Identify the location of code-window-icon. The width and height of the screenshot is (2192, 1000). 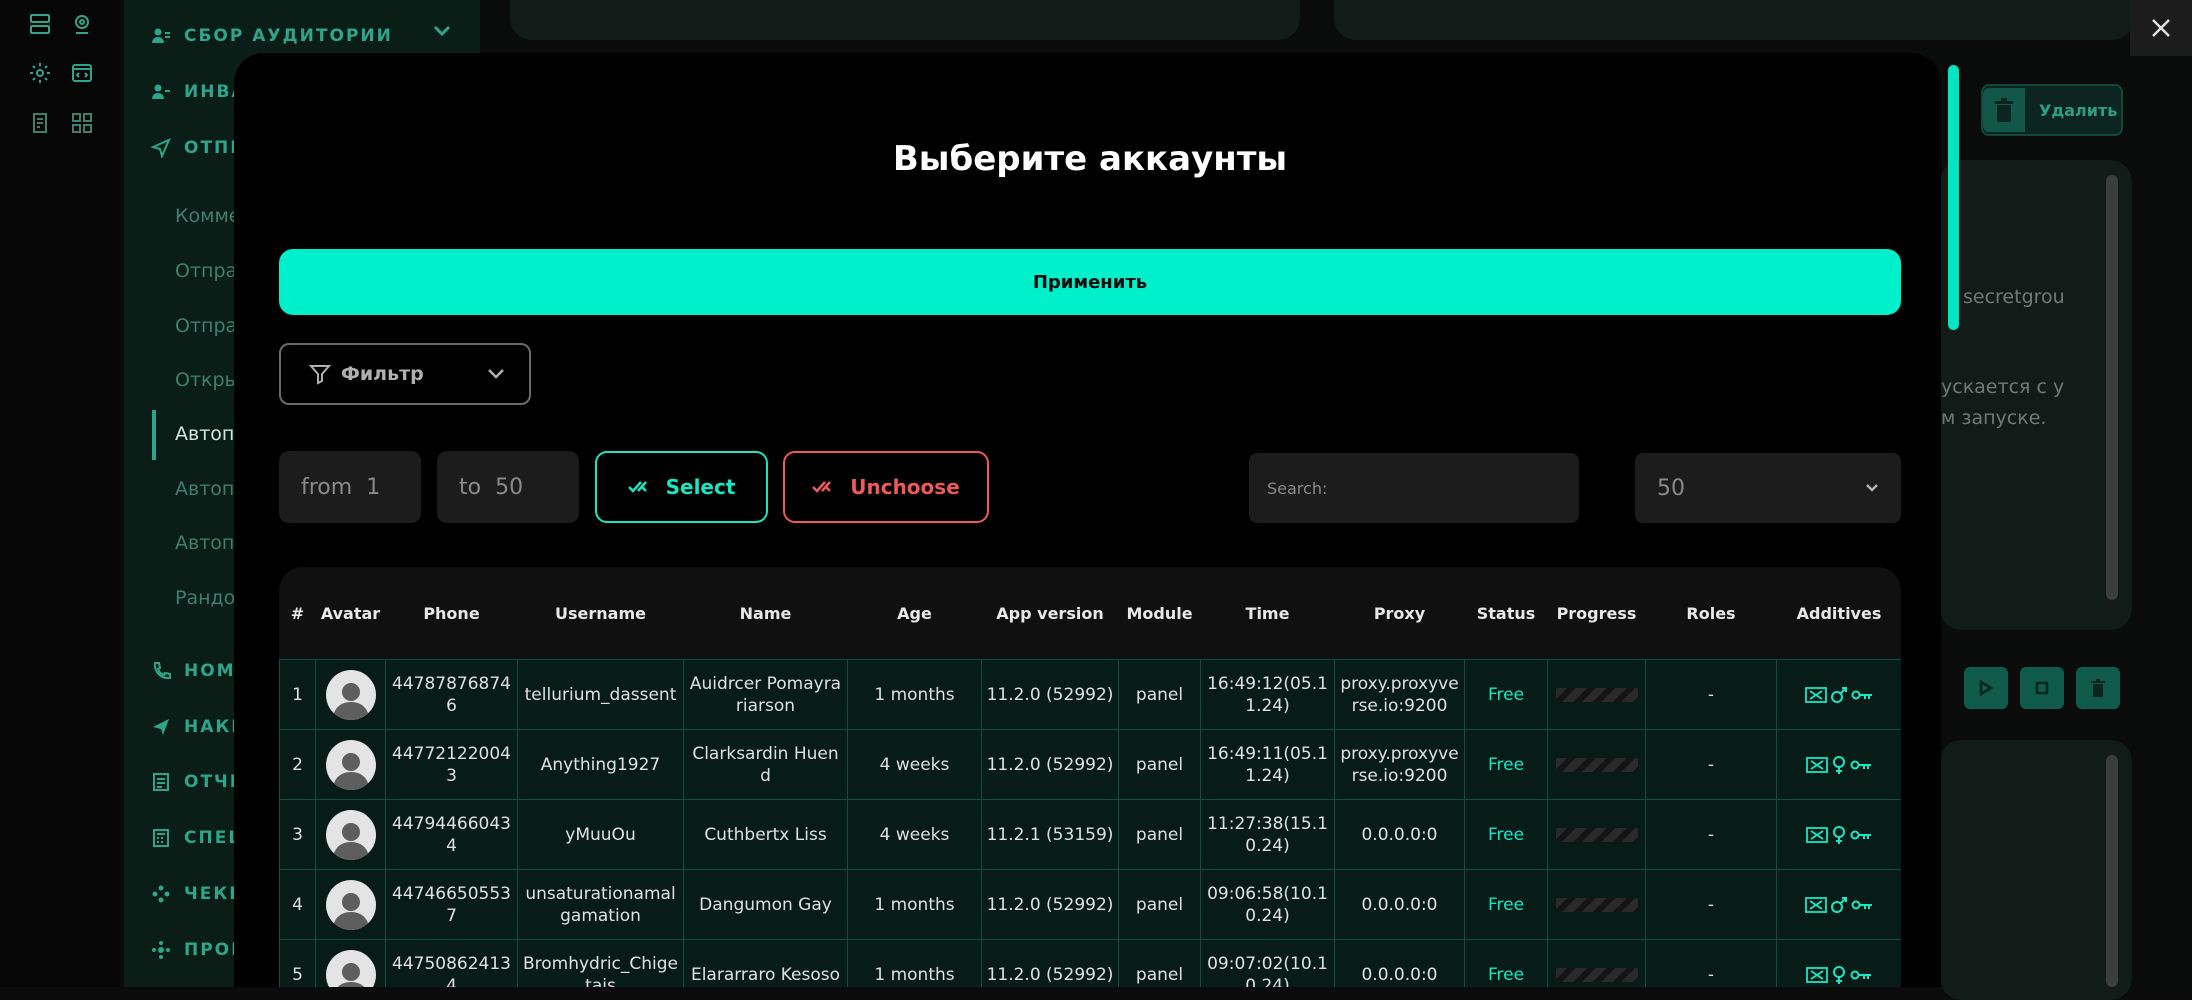
(82, 73).